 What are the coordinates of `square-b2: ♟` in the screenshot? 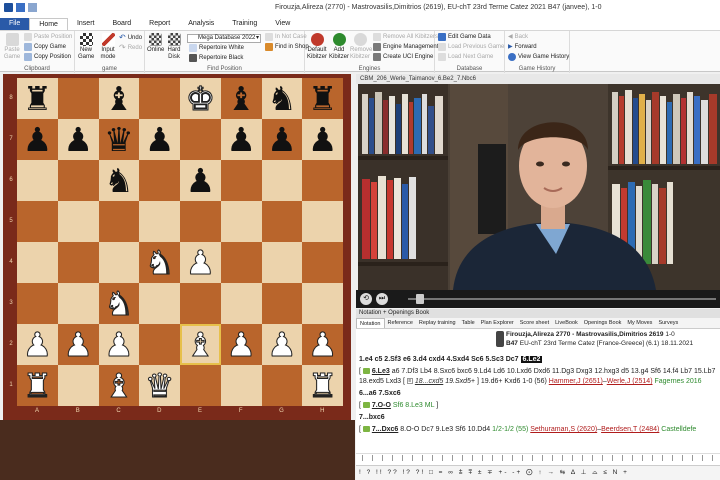 It's located at (78, 344).